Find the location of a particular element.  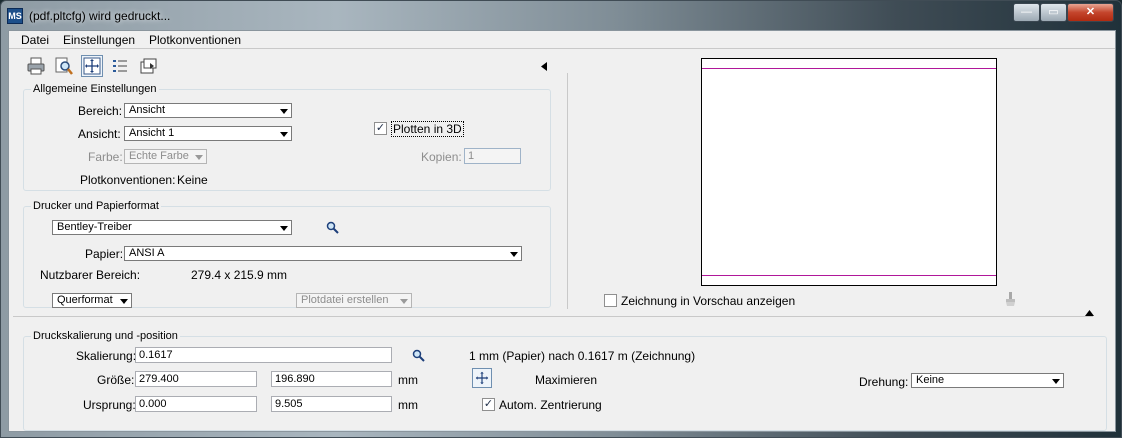

plotten-3d-checkbox: ✓ is located at coordinates (380, 128).